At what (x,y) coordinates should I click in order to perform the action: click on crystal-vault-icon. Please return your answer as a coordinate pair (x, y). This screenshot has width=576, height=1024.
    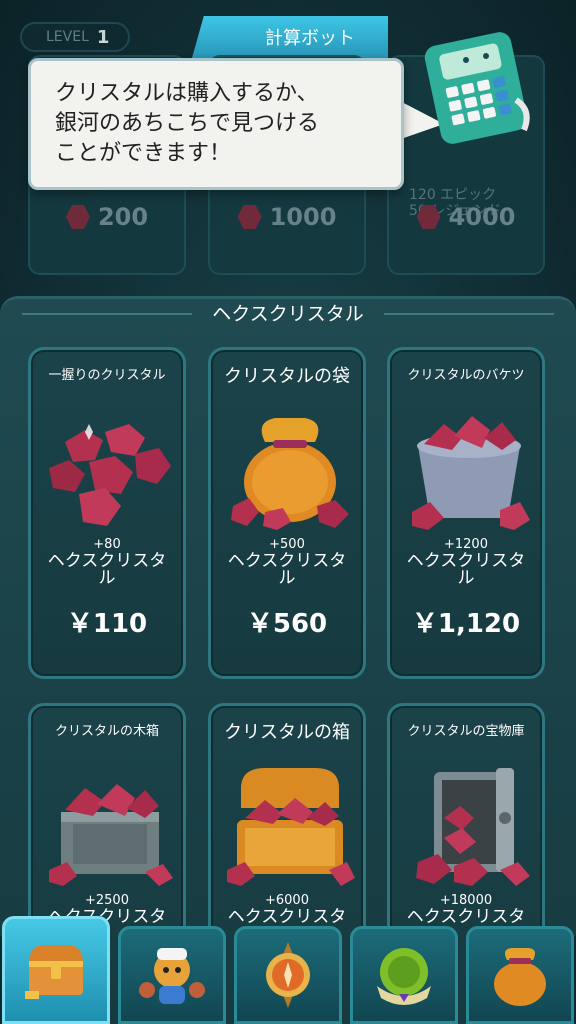
    Looking at the image, I should click on (473, 827).